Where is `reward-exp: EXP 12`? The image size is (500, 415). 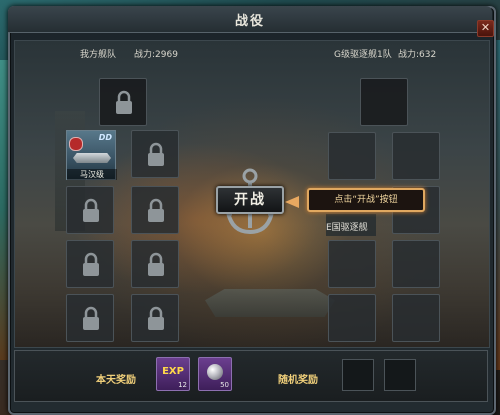 reward-exp: EXP 12 is located at coordinates (173, 374).